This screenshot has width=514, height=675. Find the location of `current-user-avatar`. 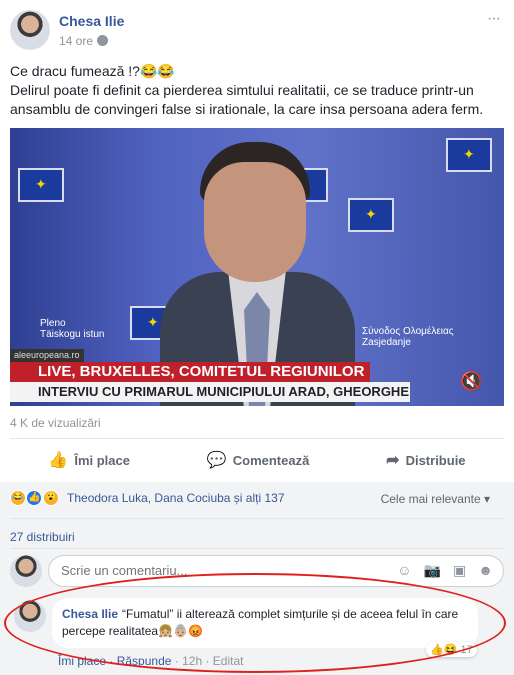

current-user-avatar is located at coordinates (26, 571).